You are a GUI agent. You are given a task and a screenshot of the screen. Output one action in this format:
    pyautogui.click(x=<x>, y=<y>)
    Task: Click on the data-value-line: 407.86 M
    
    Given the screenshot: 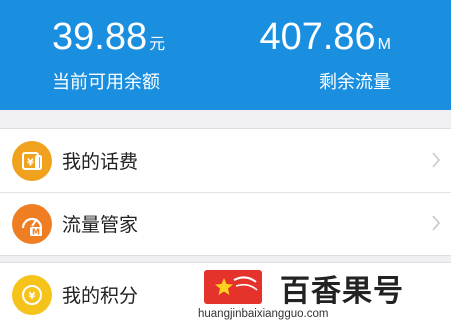 What is the action you would take?
    pyautogui.click(x=325, y=41)
    